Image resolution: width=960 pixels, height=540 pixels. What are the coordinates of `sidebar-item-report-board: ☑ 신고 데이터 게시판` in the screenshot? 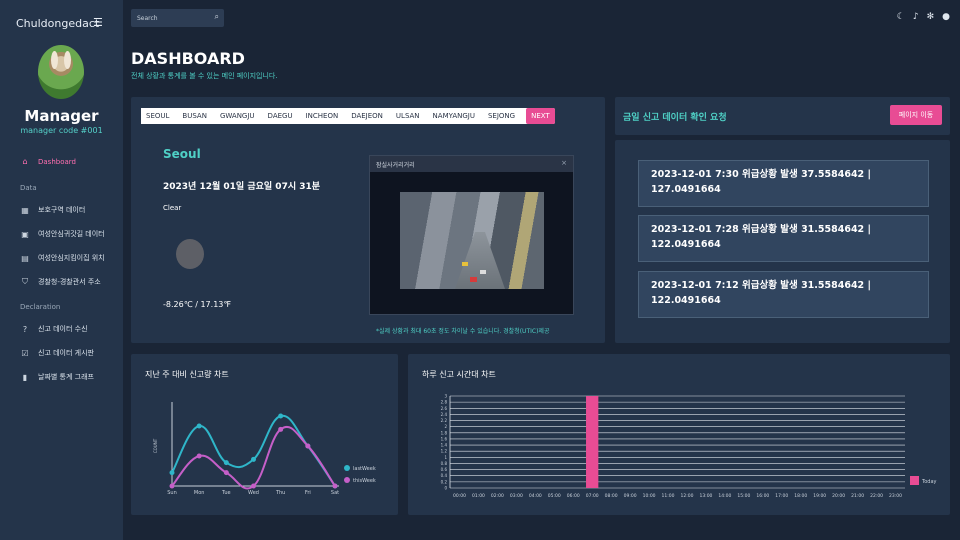 It's located at (57, 353).